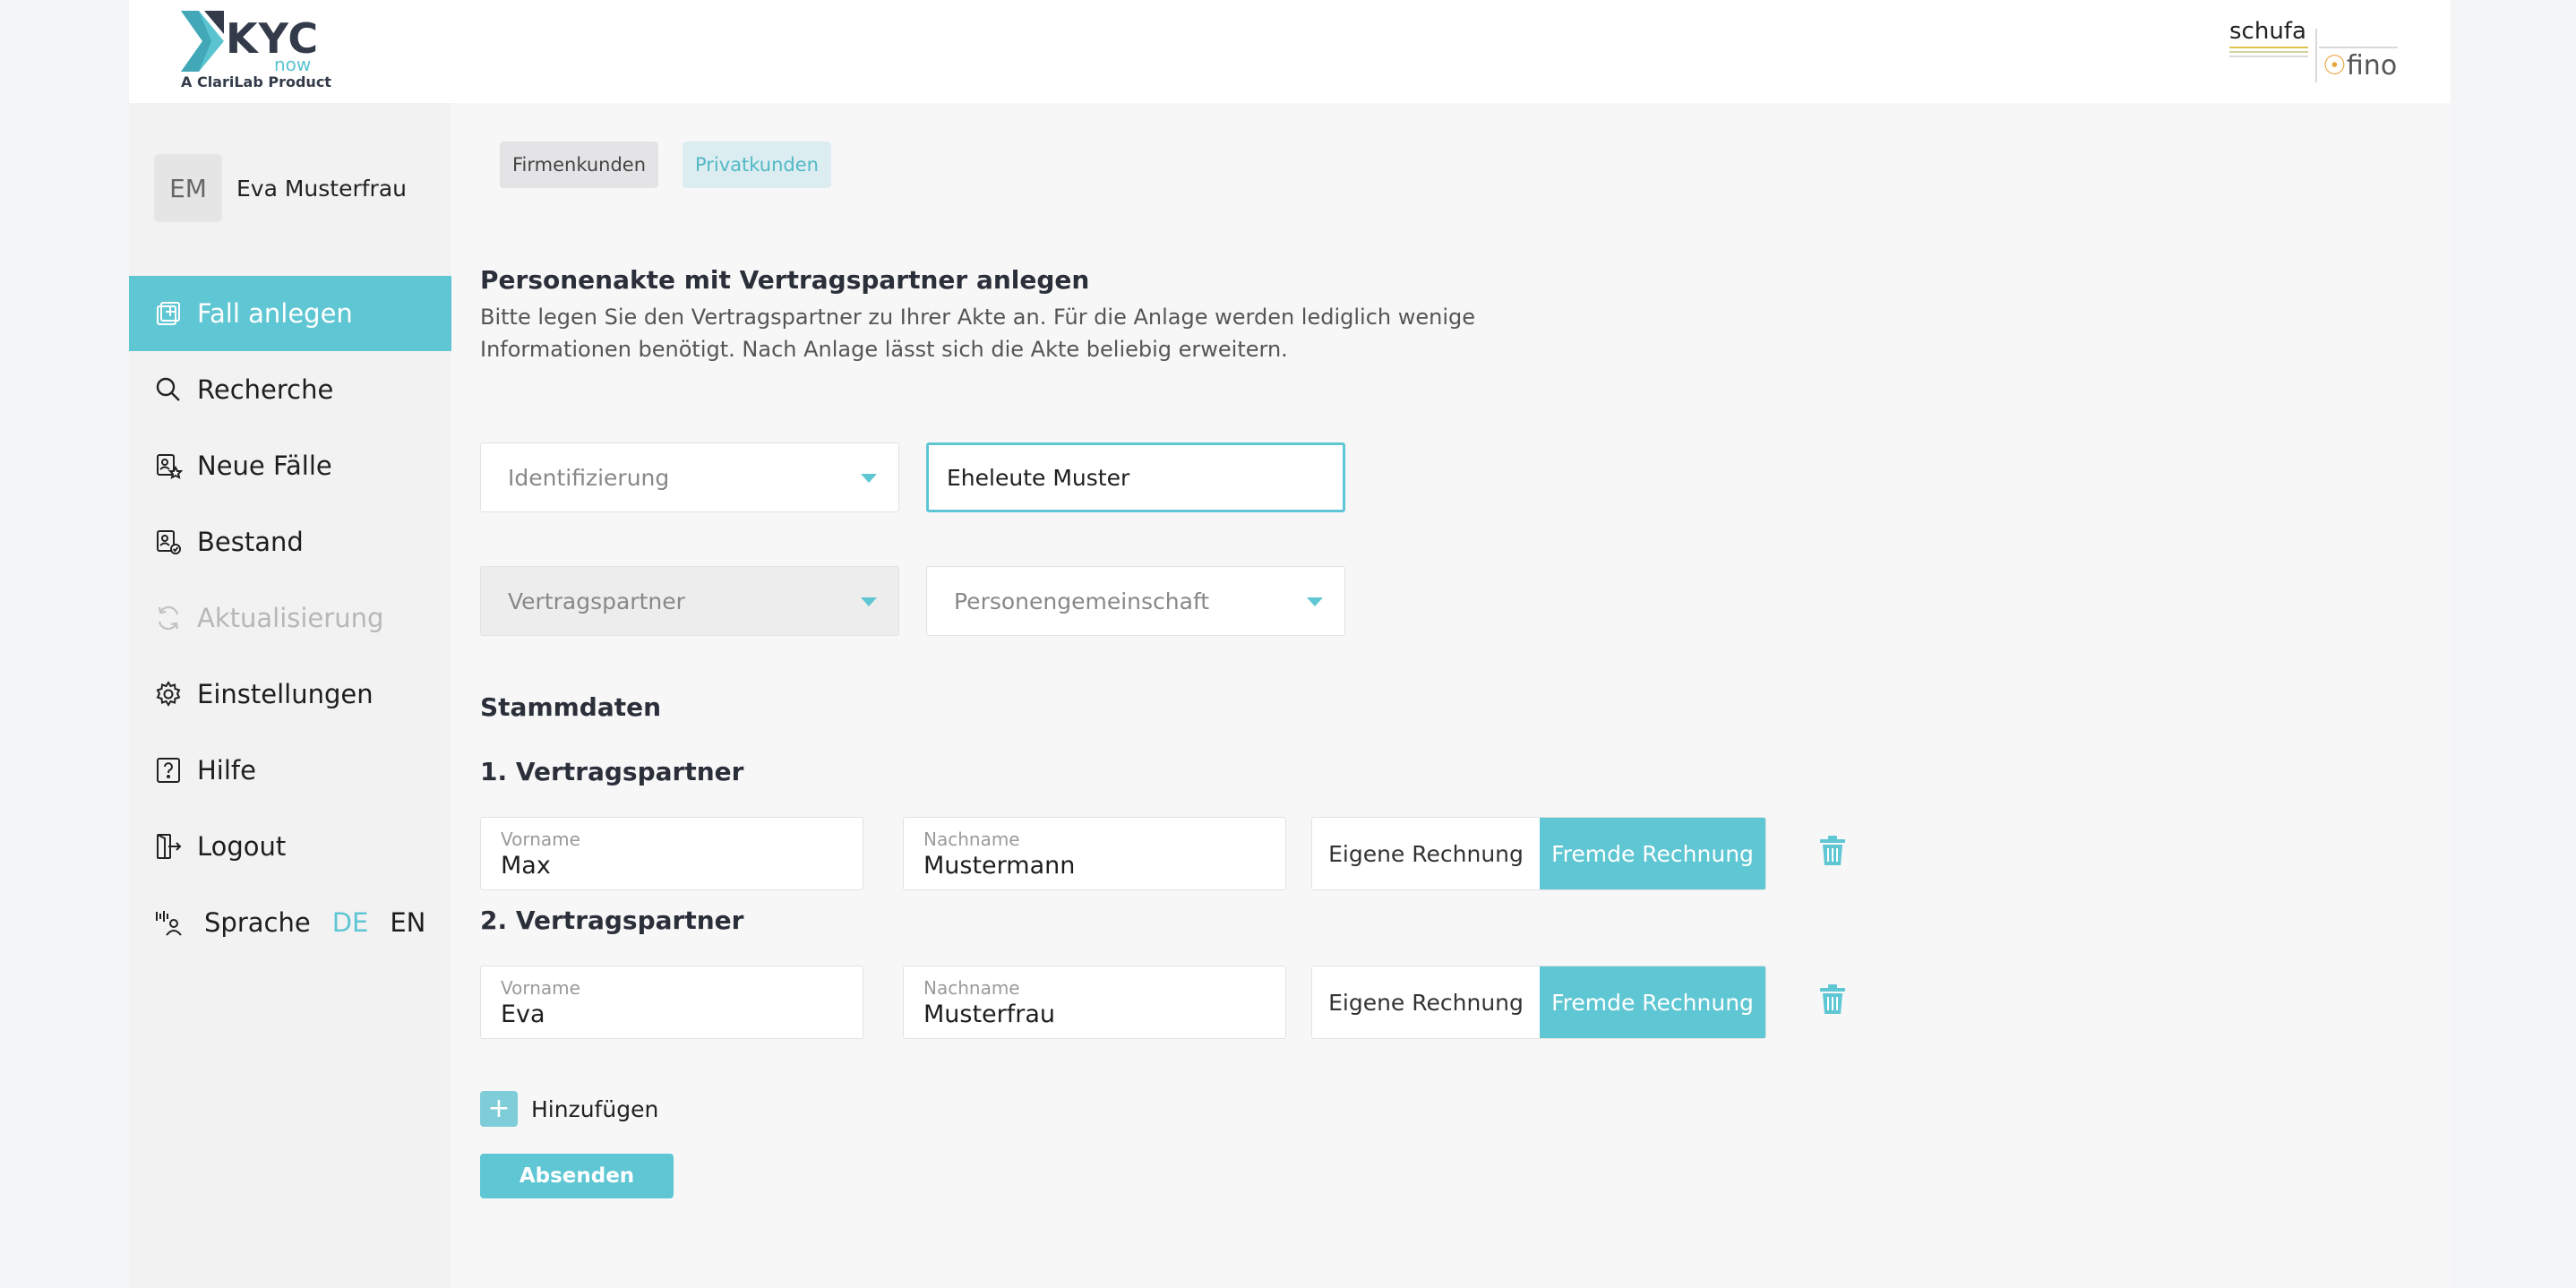 The height and width of the screenshot is (1288, 2576). What do you see at coordinates (571, 707) in the screenshot?
I see `master-data-title: Stammdaten` at bounding box center [571, 707].